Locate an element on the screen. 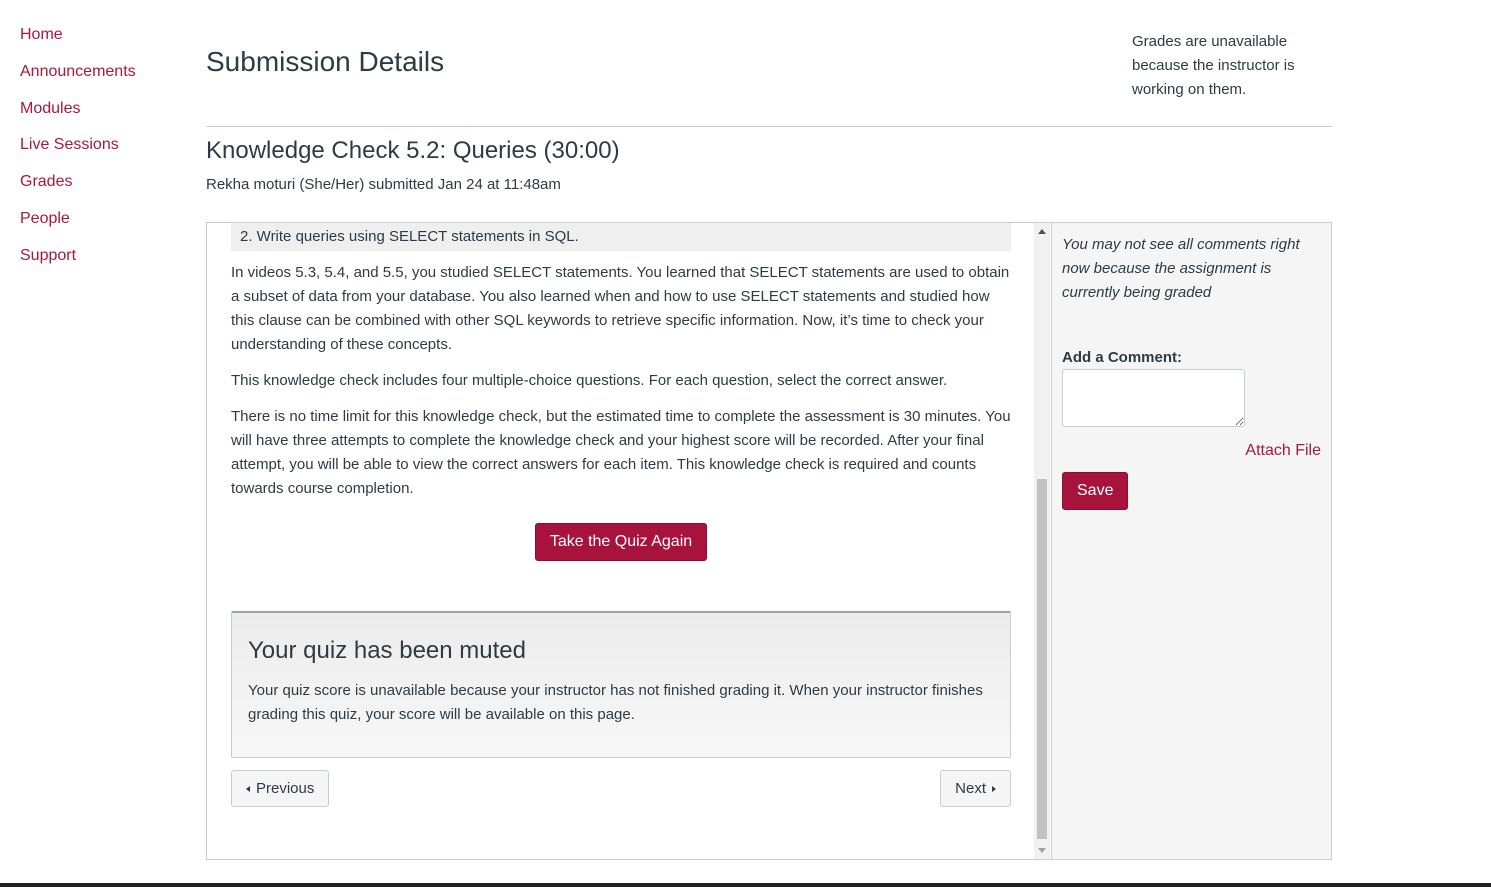 This screenshot has height=887, width=1491. take-quiz-again-button: Take the Quiz Again is located at coordinates (621, 542).